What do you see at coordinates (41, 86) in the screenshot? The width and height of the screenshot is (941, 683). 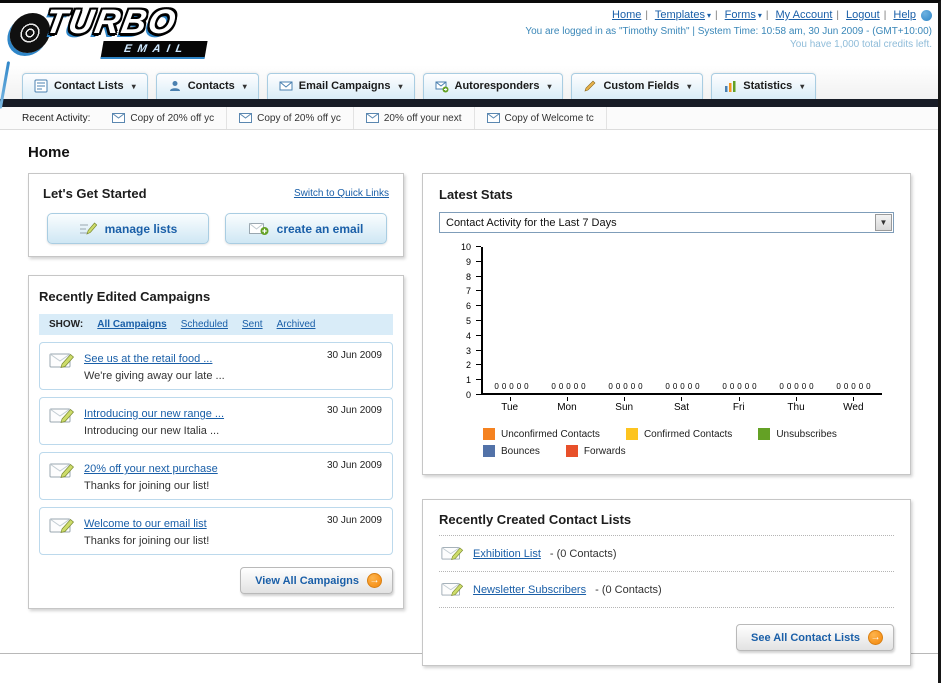 I see `contact-lists-icon` at bounding box center [41, 86].